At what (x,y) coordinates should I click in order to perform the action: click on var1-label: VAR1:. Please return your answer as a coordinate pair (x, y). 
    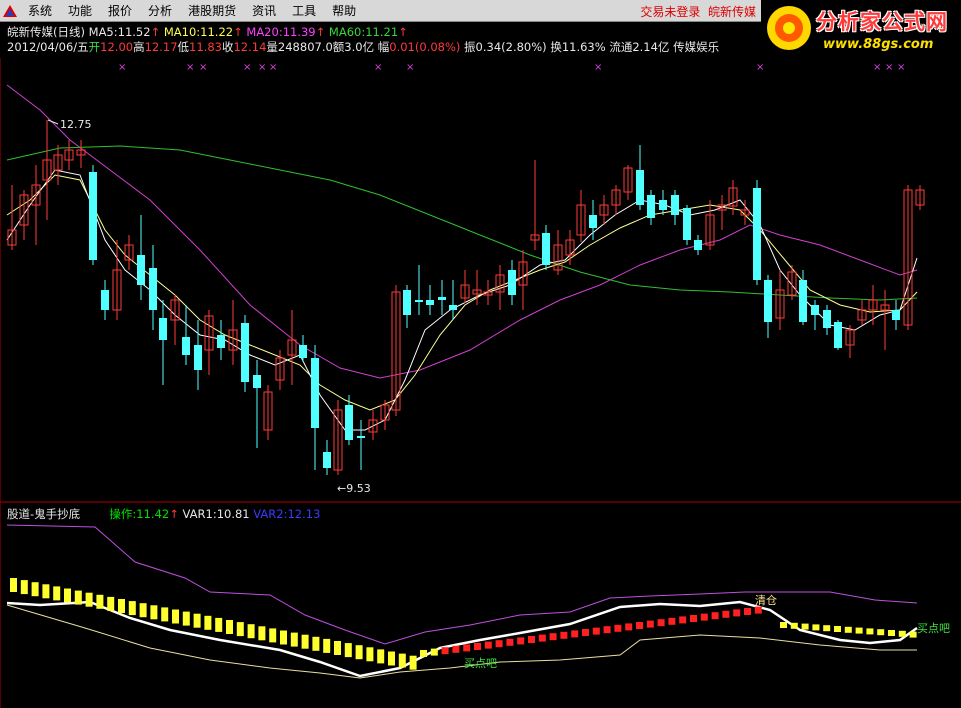
    Looking at the image, I should click on (199, 514).